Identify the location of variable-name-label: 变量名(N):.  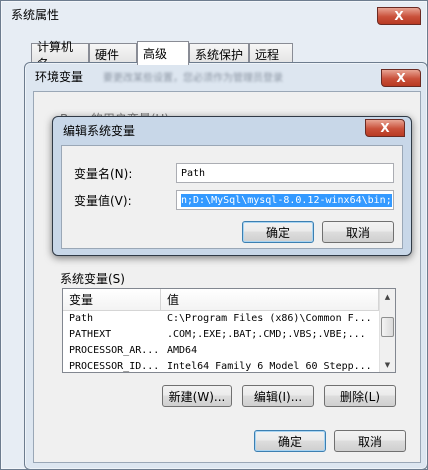
(103, 174).